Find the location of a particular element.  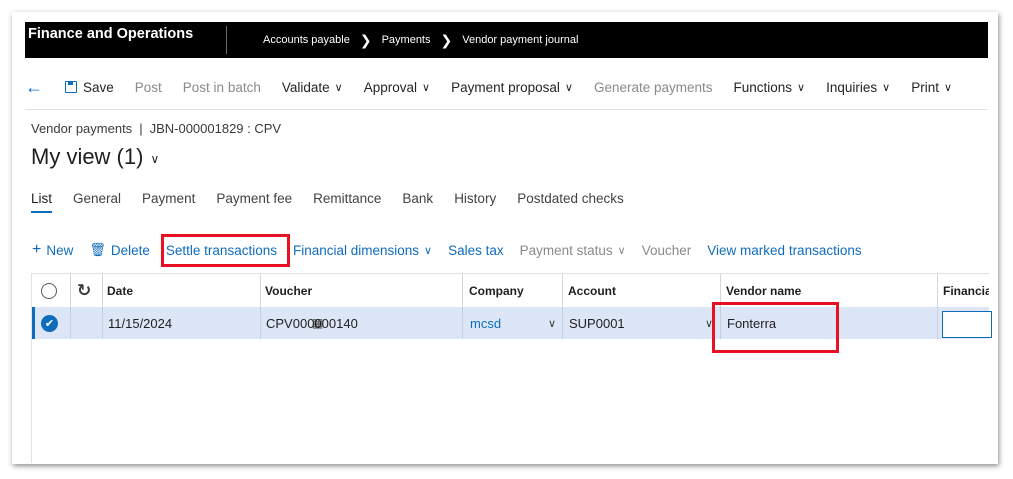

row-select-cell: ✔ is located at coordinates (51, 323).